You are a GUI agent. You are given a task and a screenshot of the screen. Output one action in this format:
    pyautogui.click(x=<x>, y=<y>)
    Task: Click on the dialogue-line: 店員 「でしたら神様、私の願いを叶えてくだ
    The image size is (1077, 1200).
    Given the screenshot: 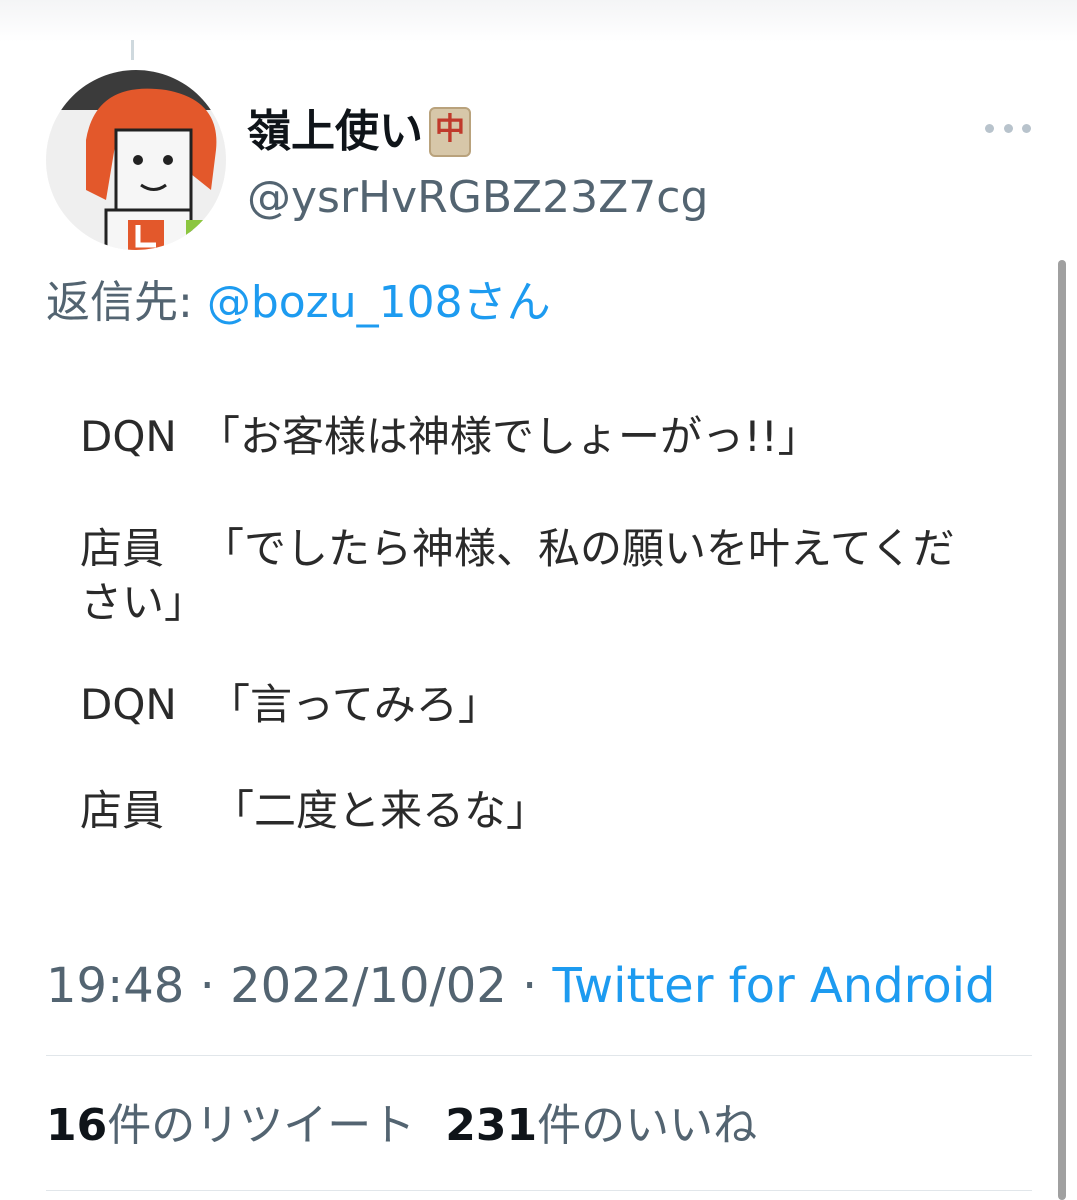 What is the action you would take?
    pyautogui.click(x=517, y=549)
    